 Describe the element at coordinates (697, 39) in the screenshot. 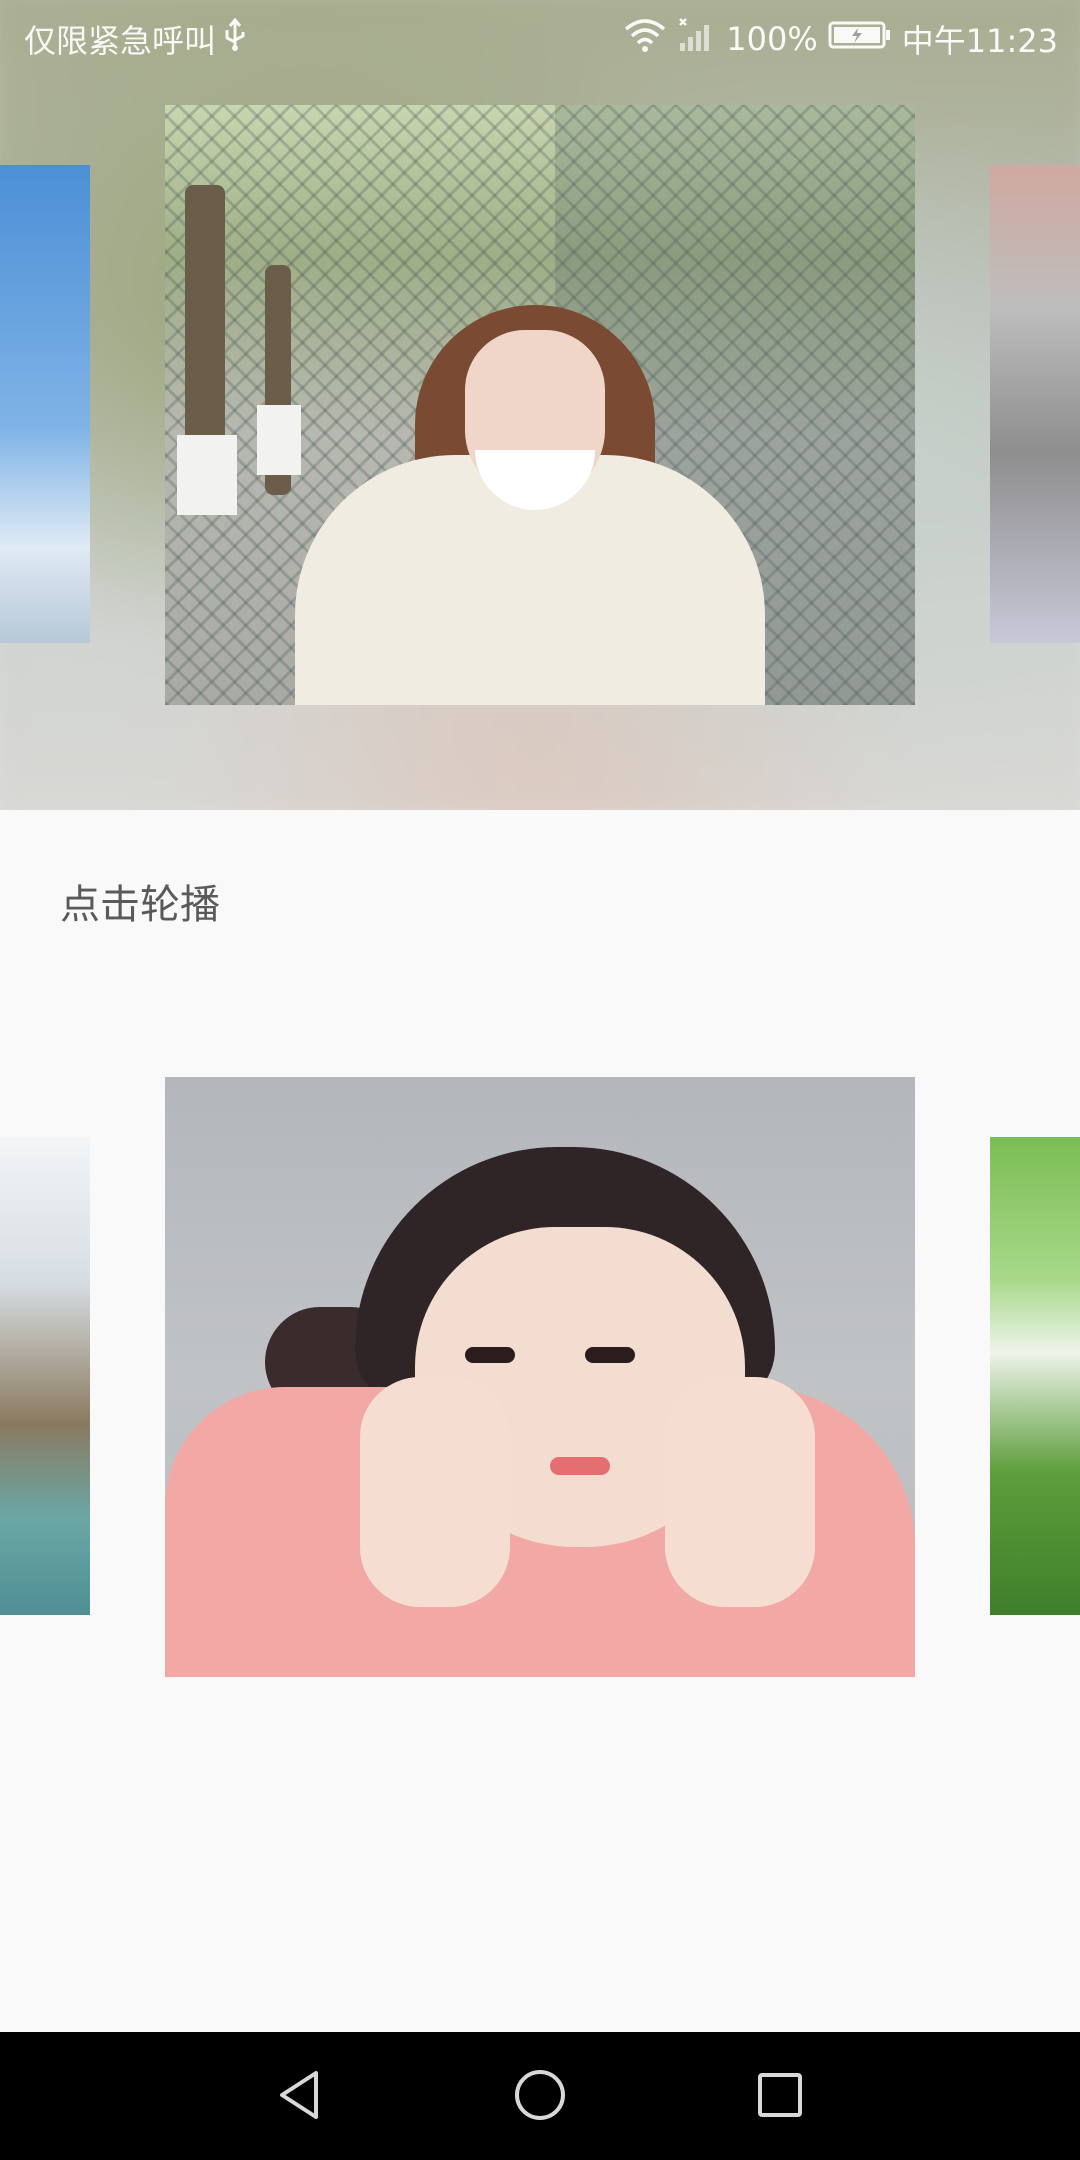

I see `signal-icon` at that location.